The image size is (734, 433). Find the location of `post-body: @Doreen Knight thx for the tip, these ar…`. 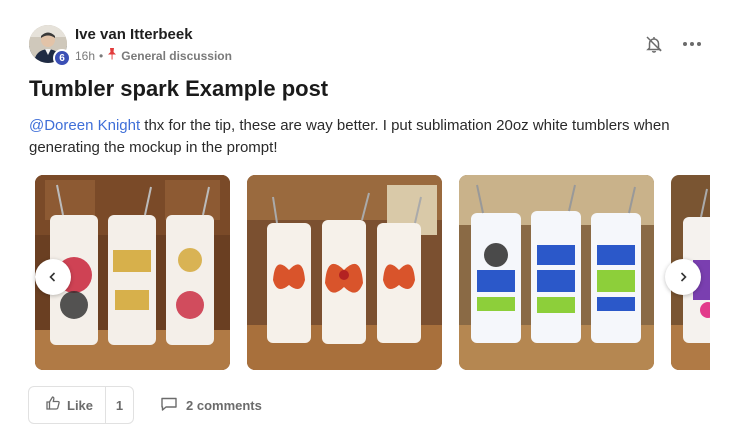

post-body: @Doreen Knight thx for the tip, these ar… is located at coordinates (359, 137).